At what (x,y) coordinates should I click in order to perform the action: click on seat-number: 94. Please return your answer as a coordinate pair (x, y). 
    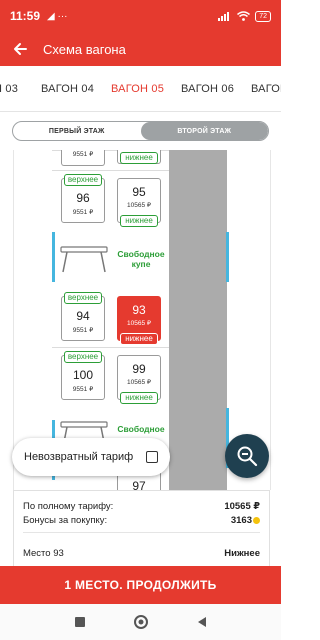
    Looking at the image, I should click on (83, 316).